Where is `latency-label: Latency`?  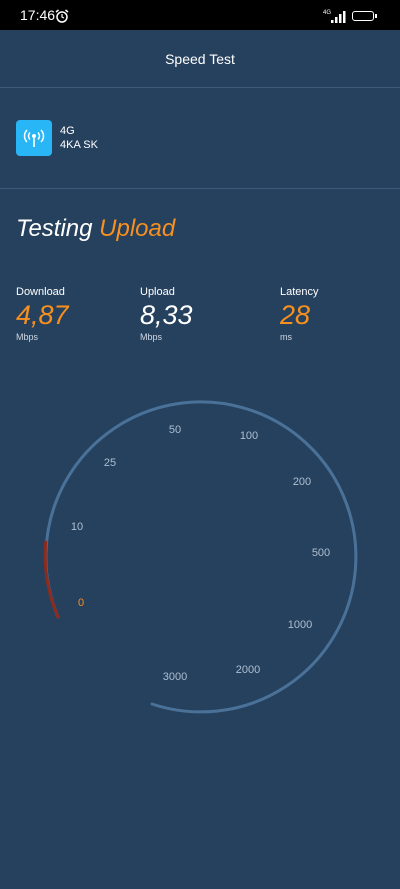 latency-label: Latency is located at coordinates (299, 292).